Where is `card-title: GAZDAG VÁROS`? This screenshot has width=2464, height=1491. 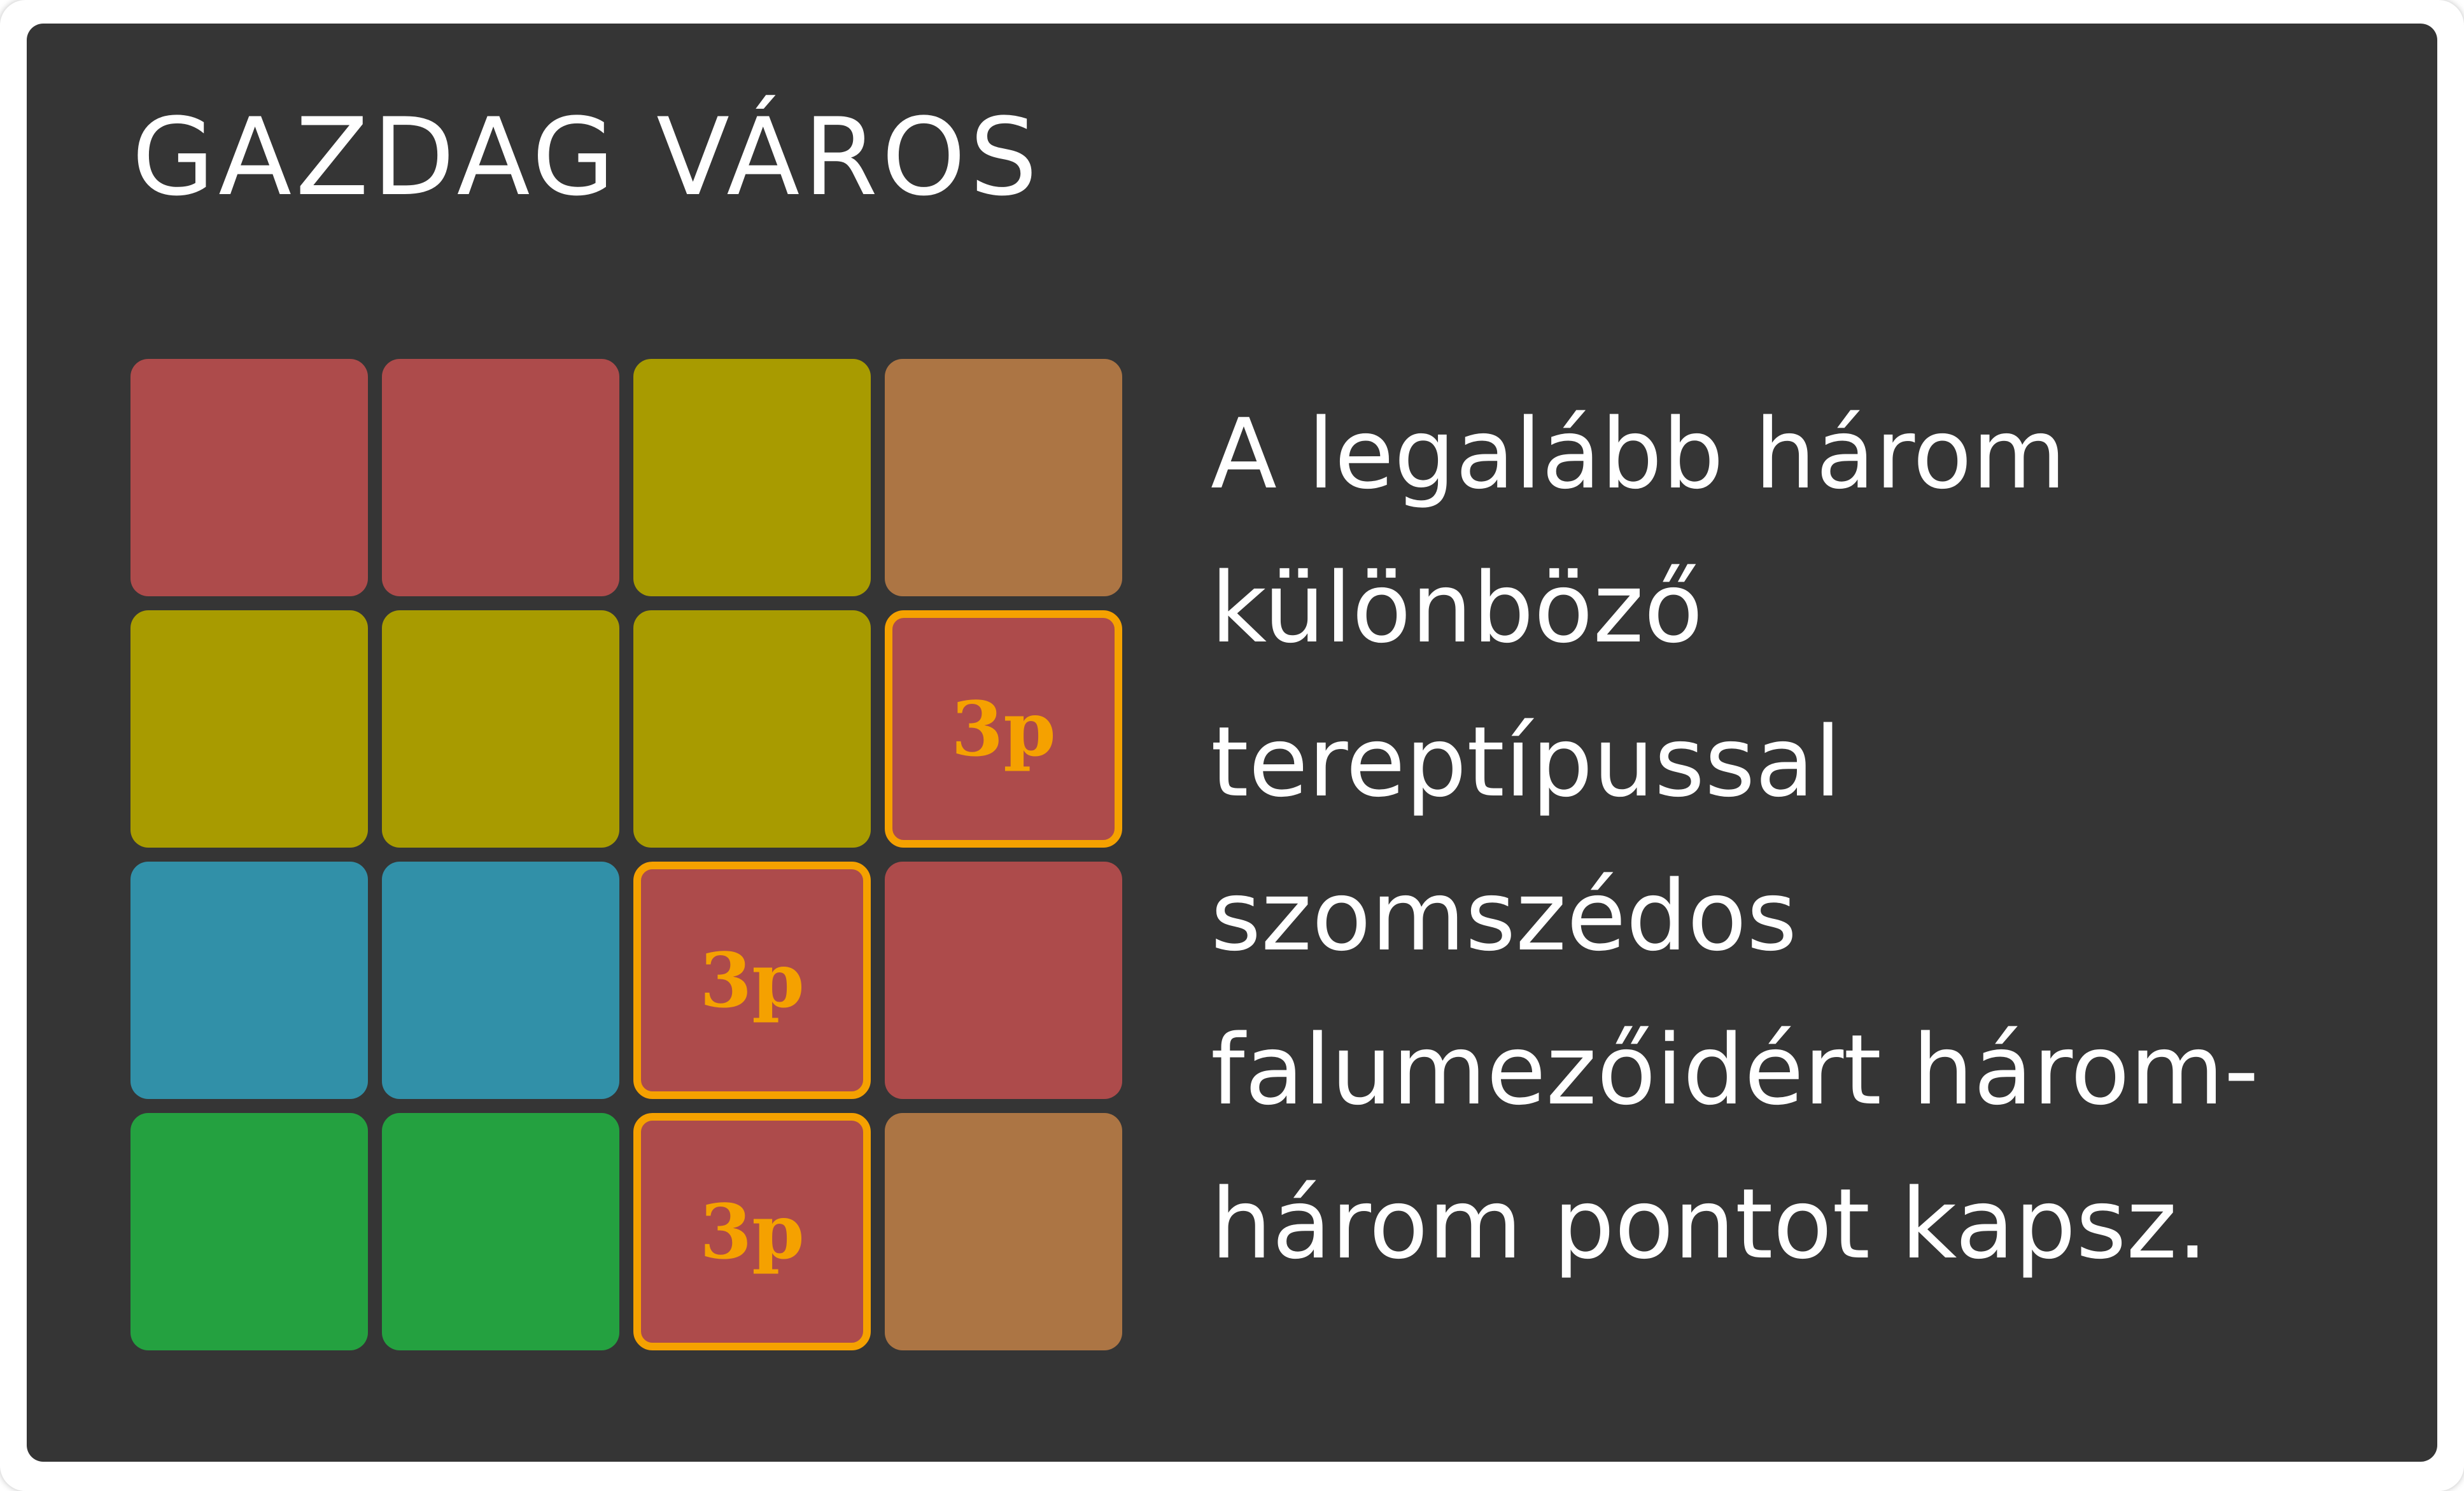
card-title: GAZDAG VÁROS is located at coordinates (586, 157).